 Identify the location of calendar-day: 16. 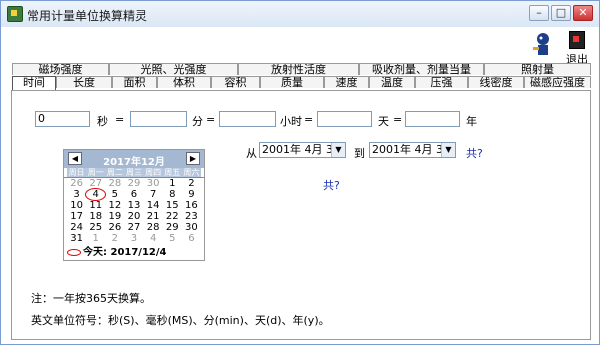
(191, 205).